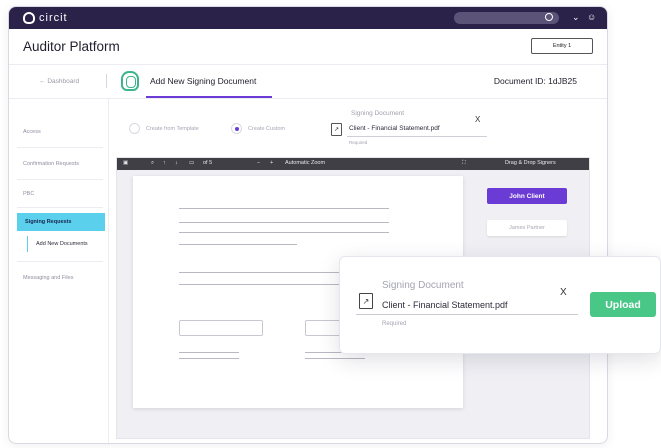  I want to click on page-title: Add New Signing Document, so click(203, 81).